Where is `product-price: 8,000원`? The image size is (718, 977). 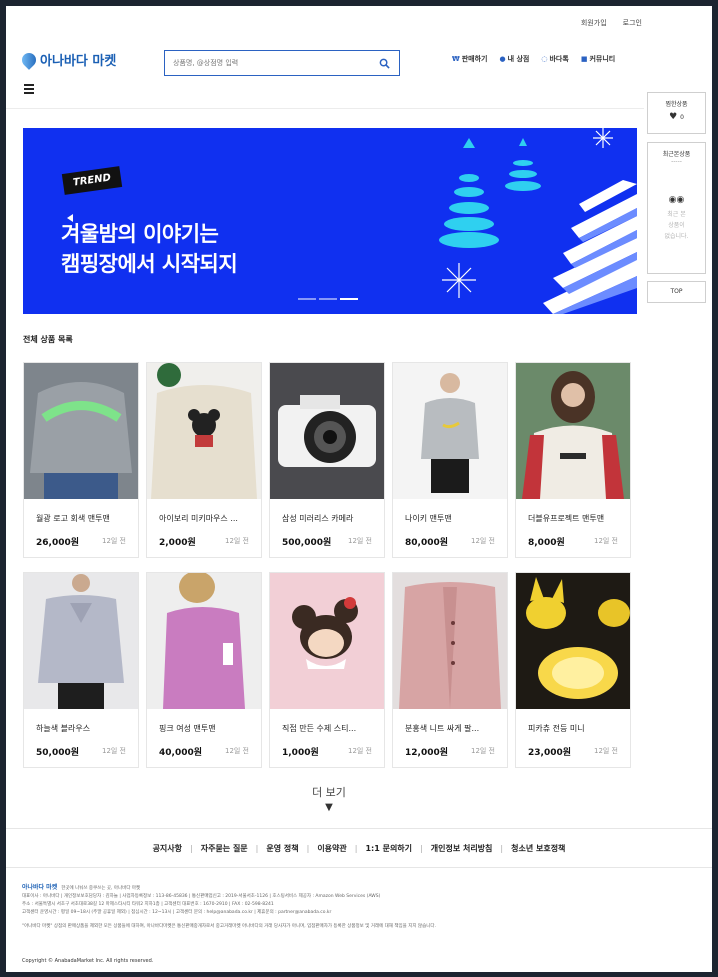
product-price: 8,000원 is located at coordinates (546, 543).